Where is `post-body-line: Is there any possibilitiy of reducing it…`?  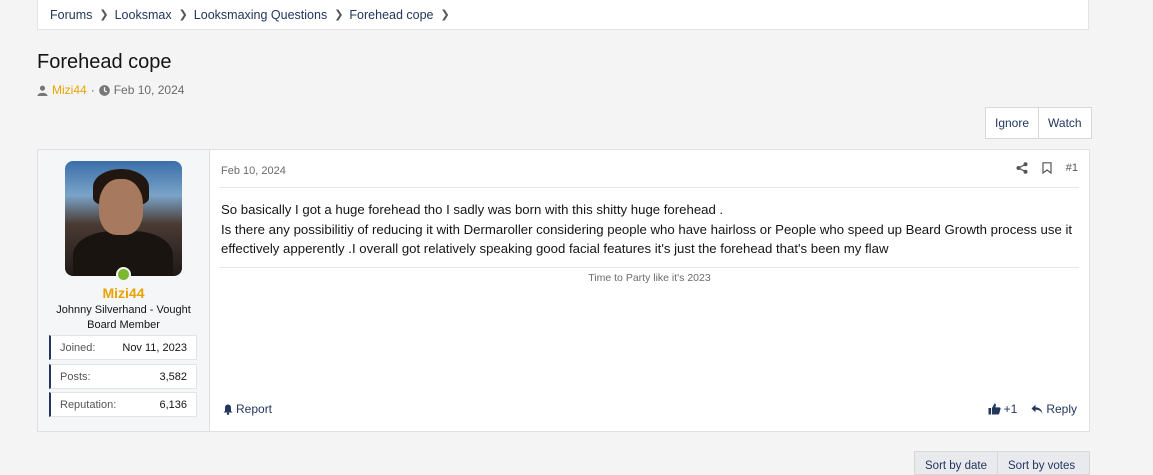
post-body-line: Is there any possibilitiy of reducing it… is located at coordinates (647, 239).